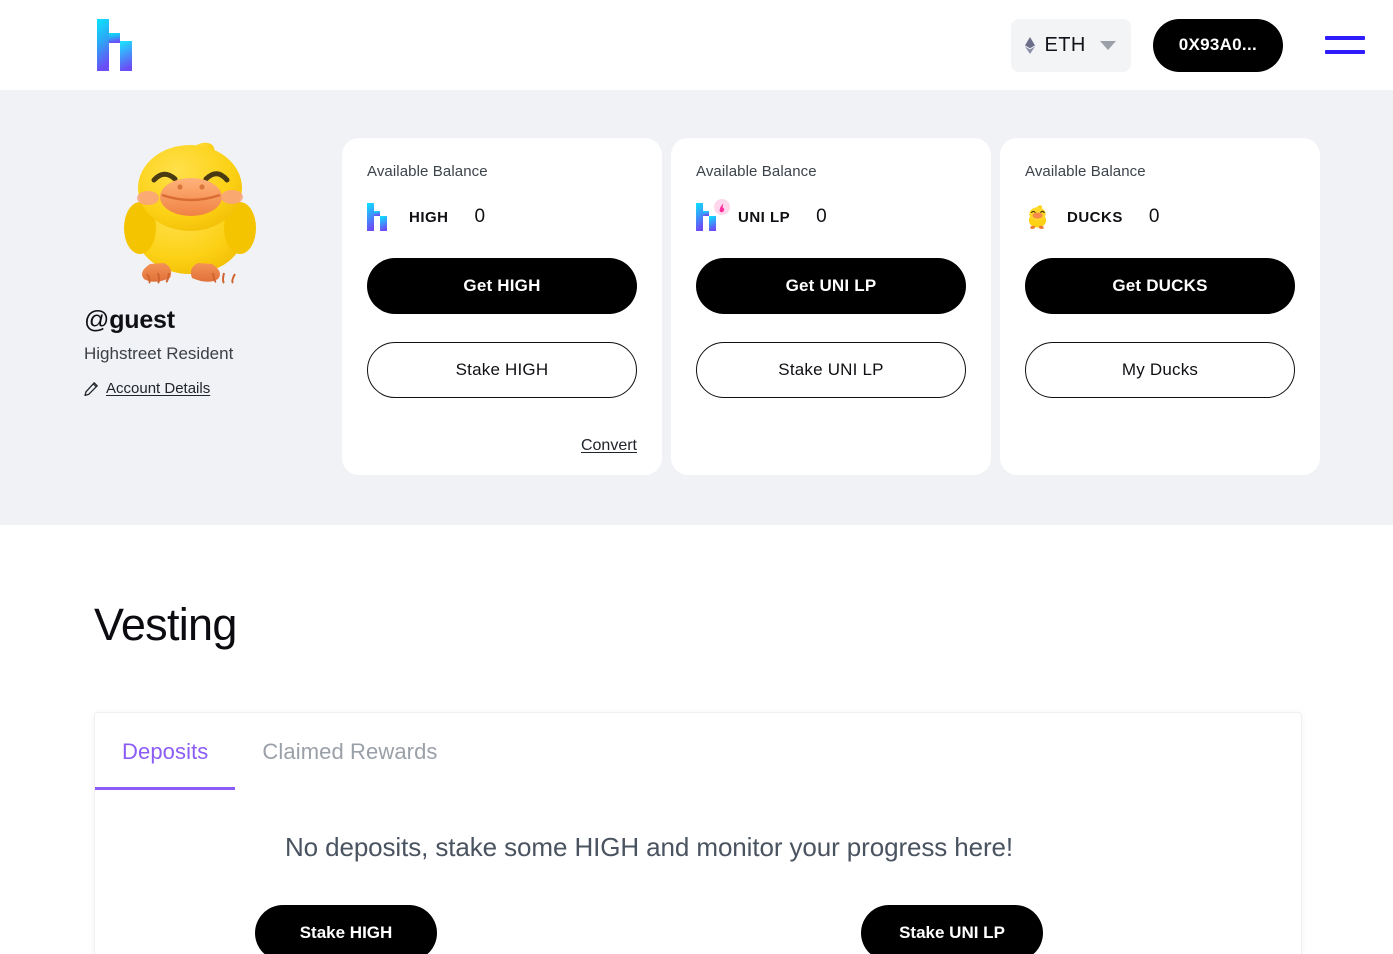 The image size is (1393, 954). I want to click on token-name: UNI LP, so click(764, 217).